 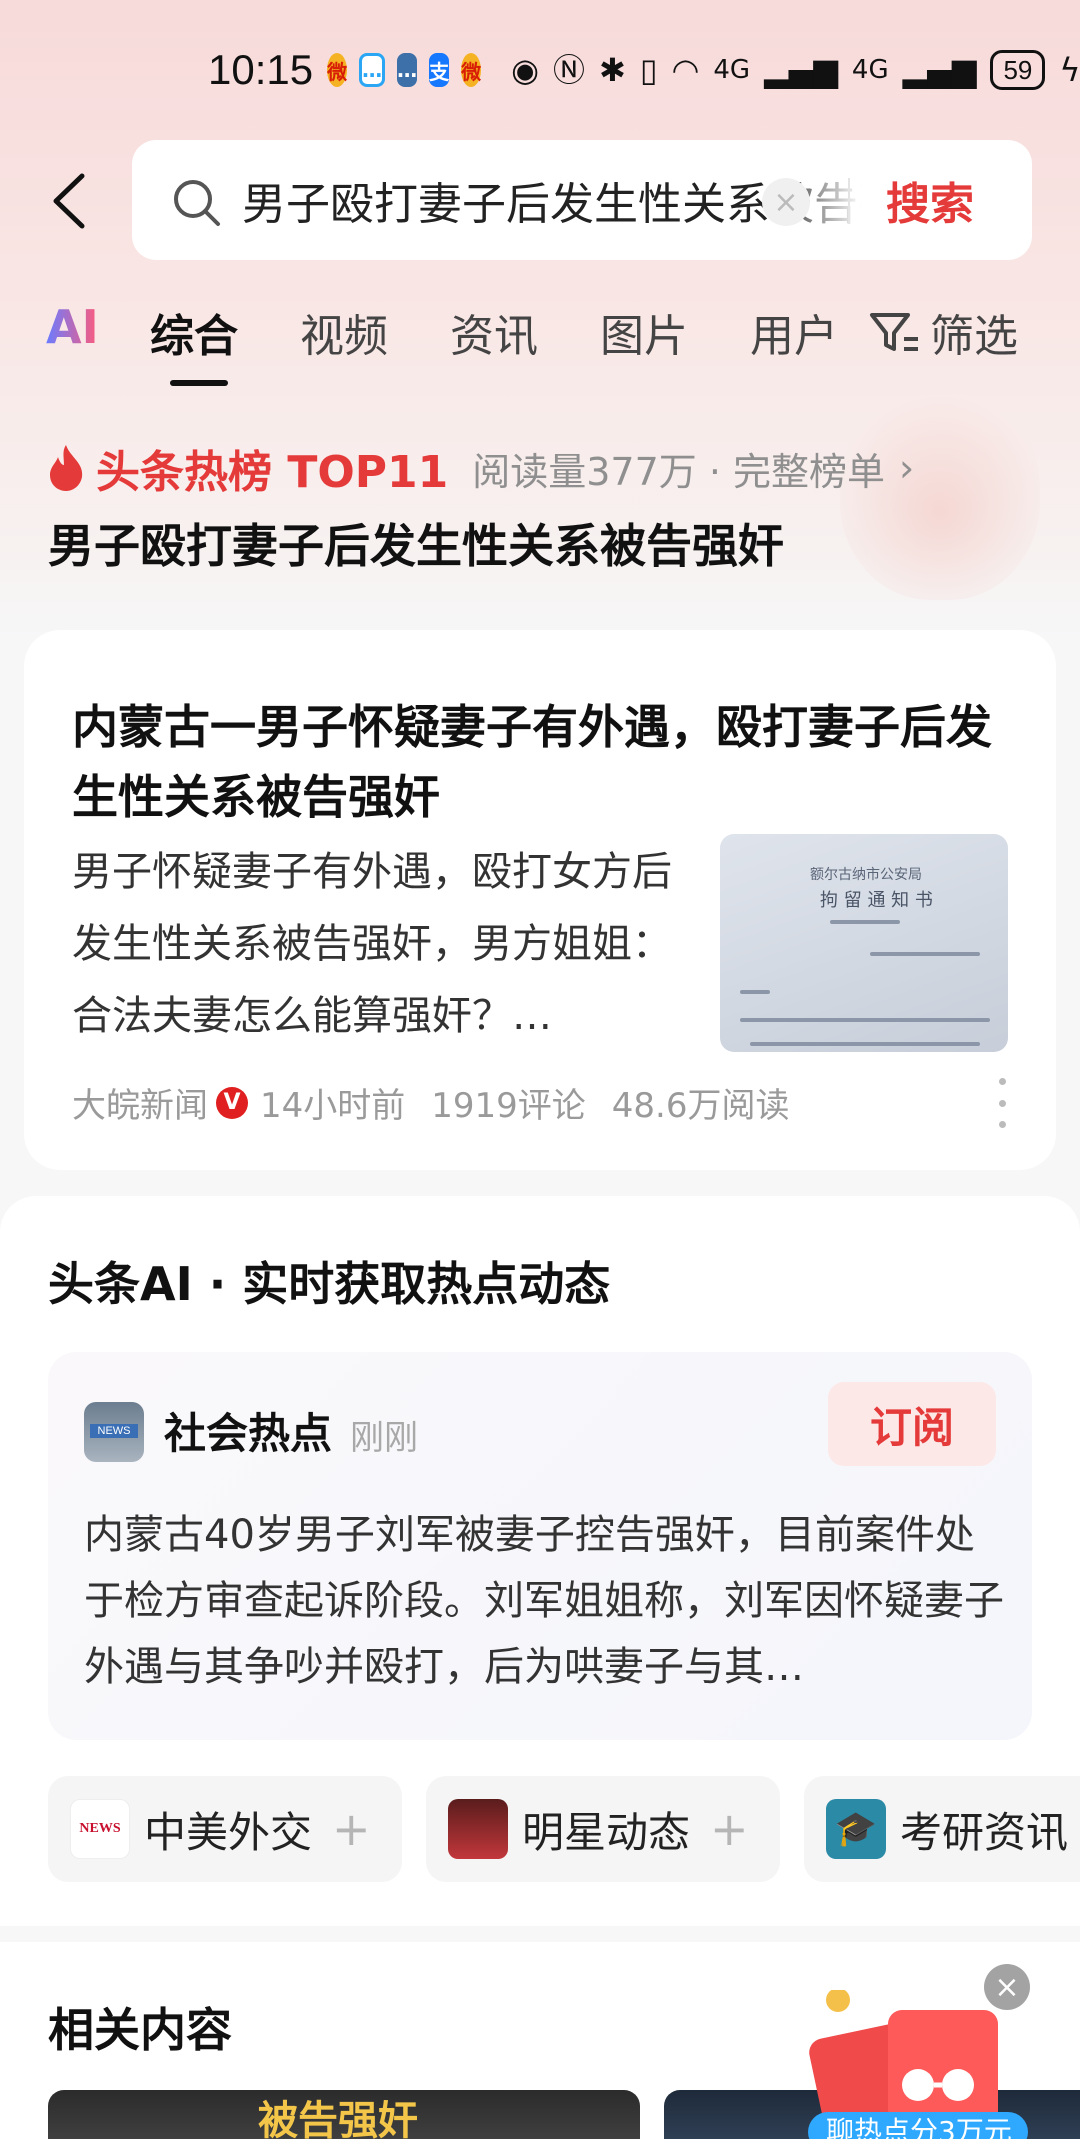 What do you see at coordinates (1069, 70) in the screenshot?
I see `charging-icon: ϟ` at bounding box center [1069, 70].